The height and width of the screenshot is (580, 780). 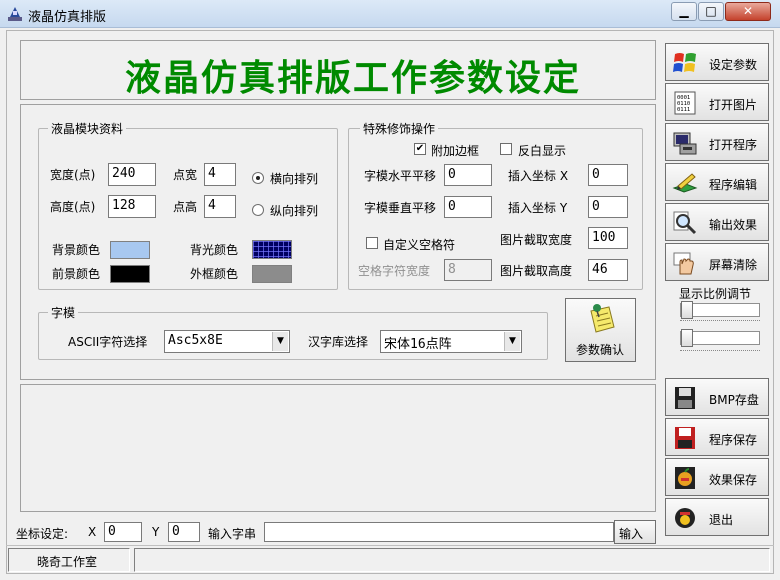 What do you see at coordinates (130, 274) in the screenshot?
I see `fg-color-swatch` at bounding box center [130, 274].